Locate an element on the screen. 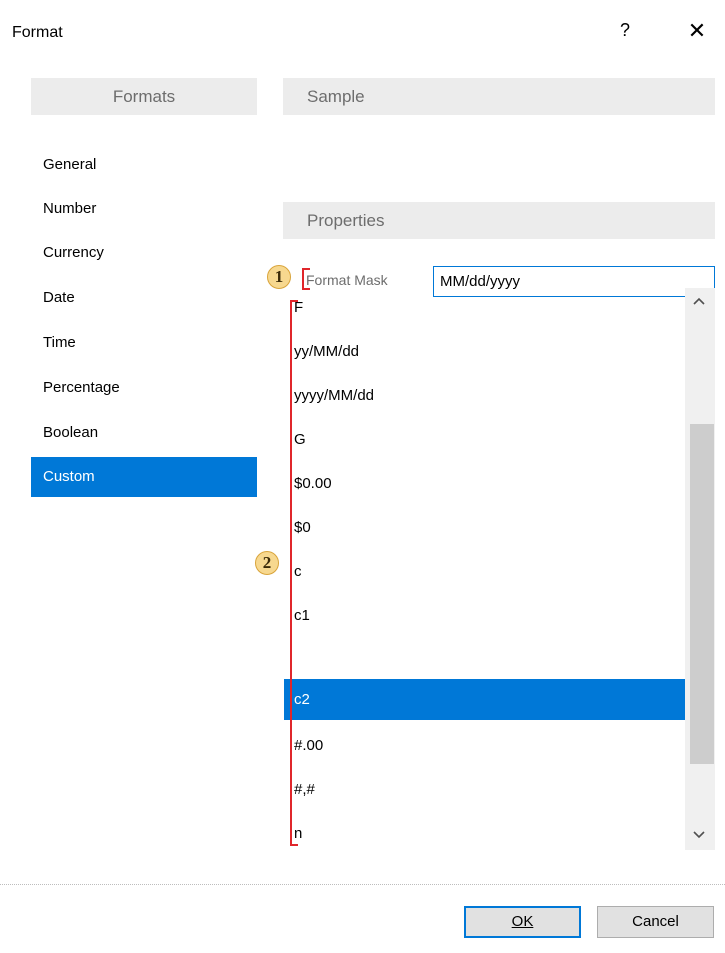  mask-list-item: c1 is located at coordinates (484, 616).